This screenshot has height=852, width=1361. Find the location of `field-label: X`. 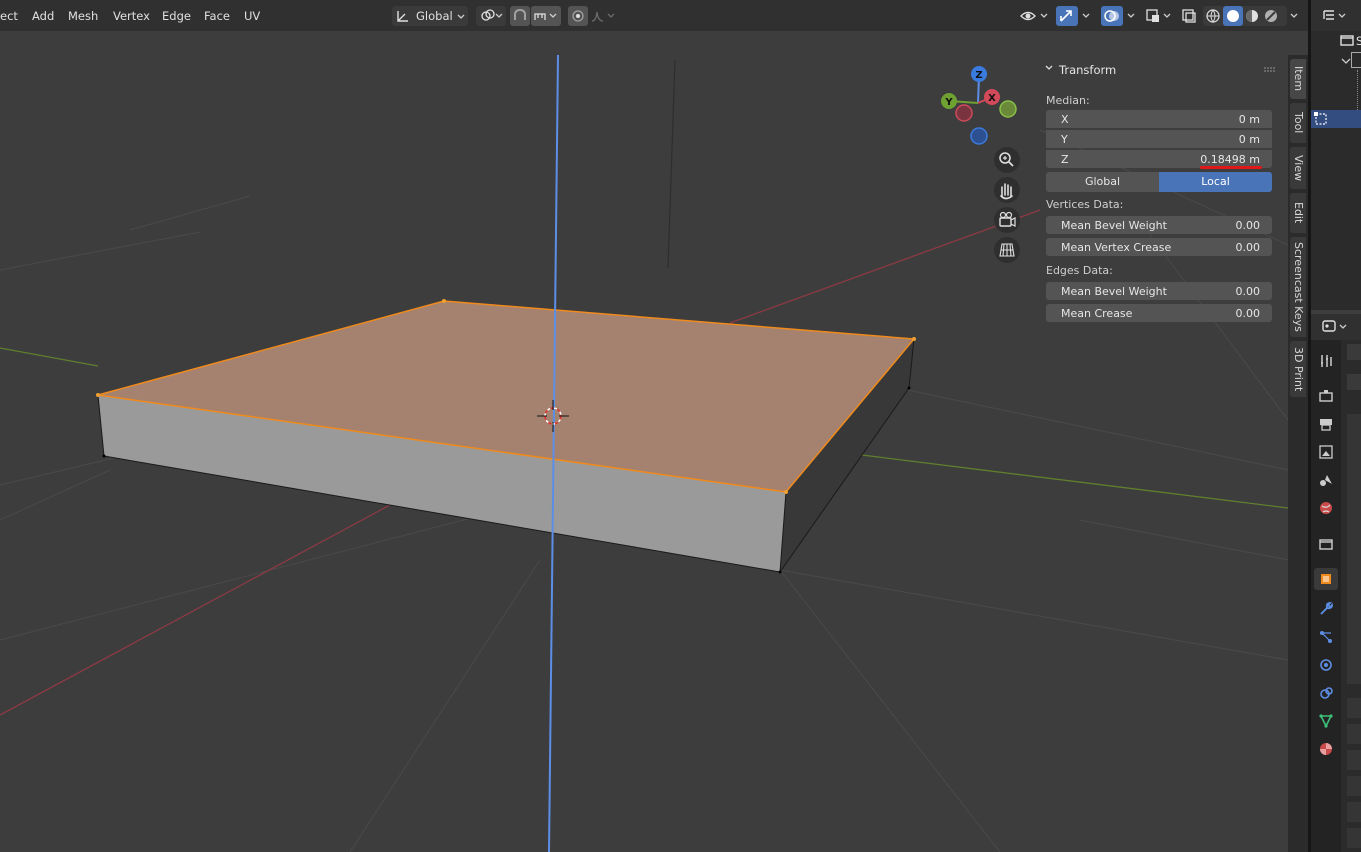

field-label: X is located at coordinates (1065, 119).